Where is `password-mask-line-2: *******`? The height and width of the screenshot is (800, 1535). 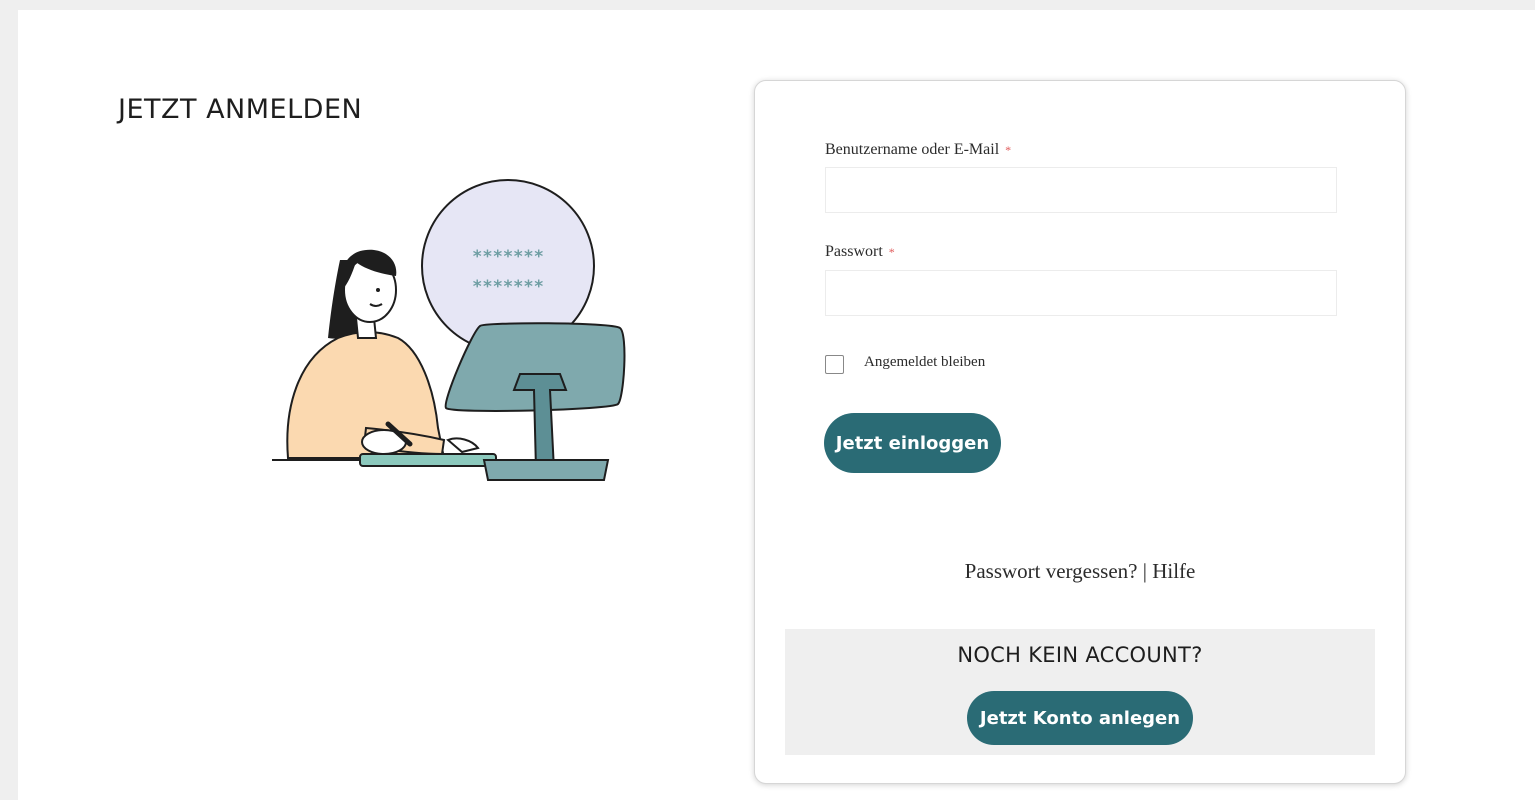
password-mask-line-2: ******* is located at coordinates (508, 287).